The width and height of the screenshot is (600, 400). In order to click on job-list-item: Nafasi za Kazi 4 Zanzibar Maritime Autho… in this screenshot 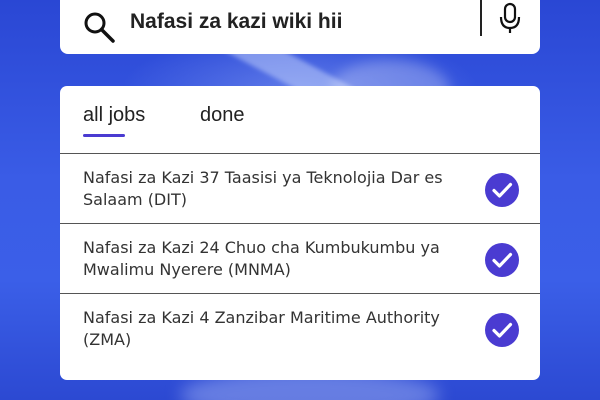, I will do `click(300, 329)`.